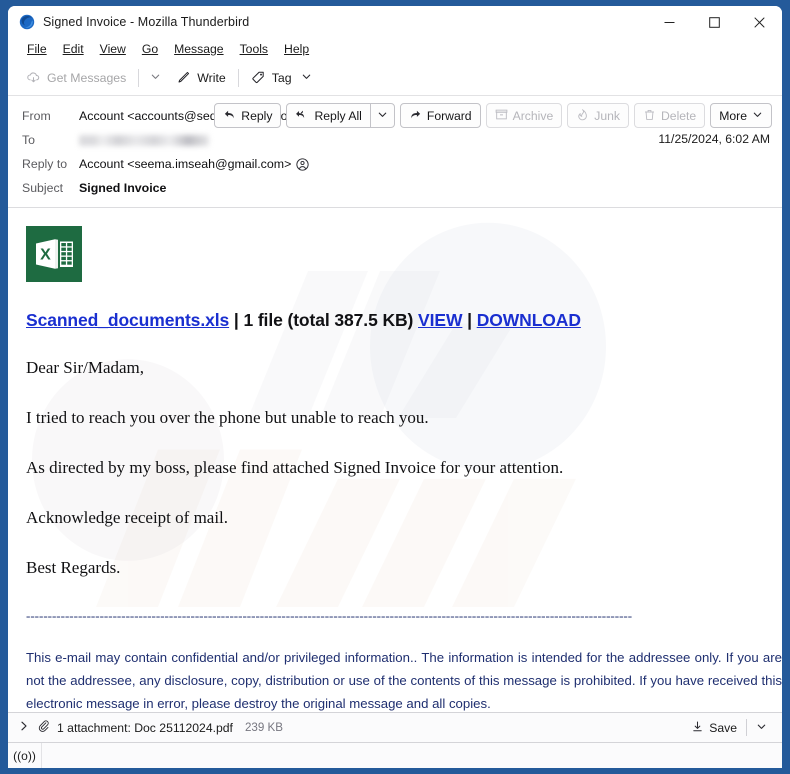 The image size is (790, 774). I want to click on menu-item-message: Message, so click(198, 49).